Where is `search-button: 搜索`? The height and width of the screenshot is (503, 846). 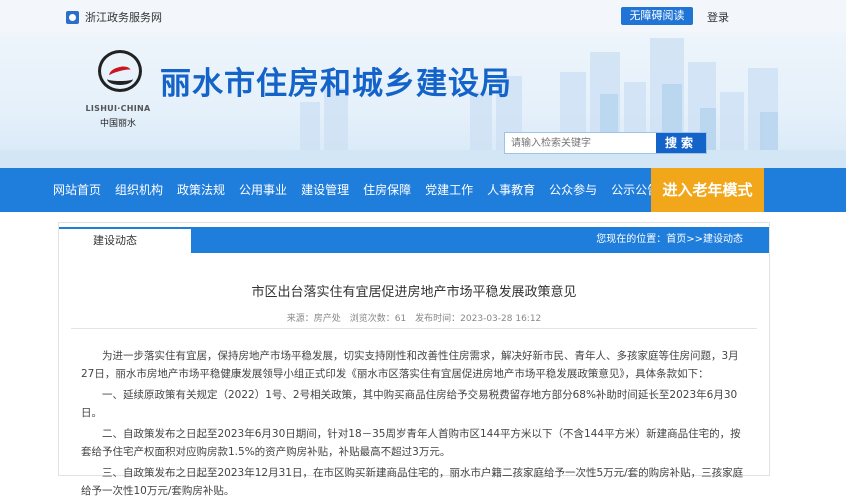 search-button: 搜索 is located at coordinates (681, 143).